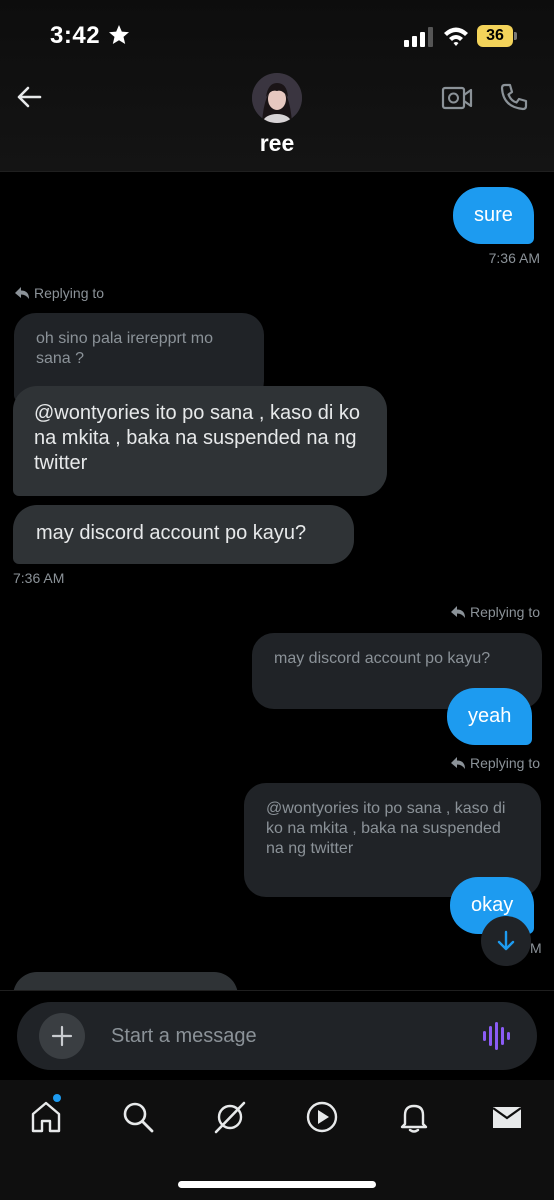 The image size is (554, 1200). What do you see at coordinates (29, 97) in the screenshot?
I see `back-arrow-icon` at bounding box center [29, 97].